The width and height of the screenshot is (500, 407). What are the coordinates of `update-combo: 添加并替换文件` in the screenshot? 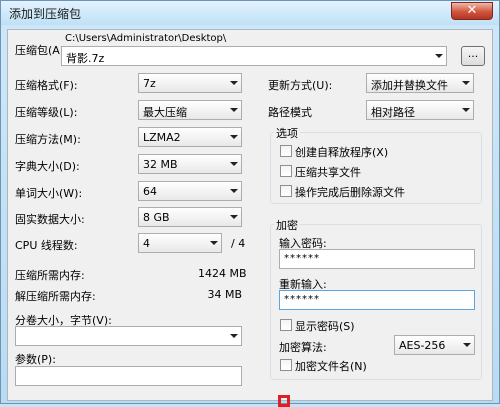 It's located at (420, 83).